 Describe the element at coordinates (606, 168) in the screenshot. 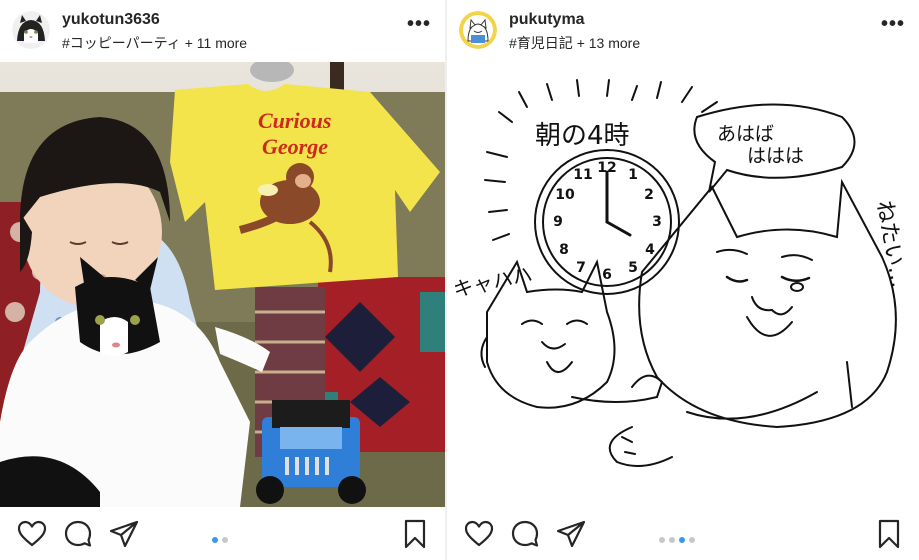

I see `clock-number: 12` at that location.